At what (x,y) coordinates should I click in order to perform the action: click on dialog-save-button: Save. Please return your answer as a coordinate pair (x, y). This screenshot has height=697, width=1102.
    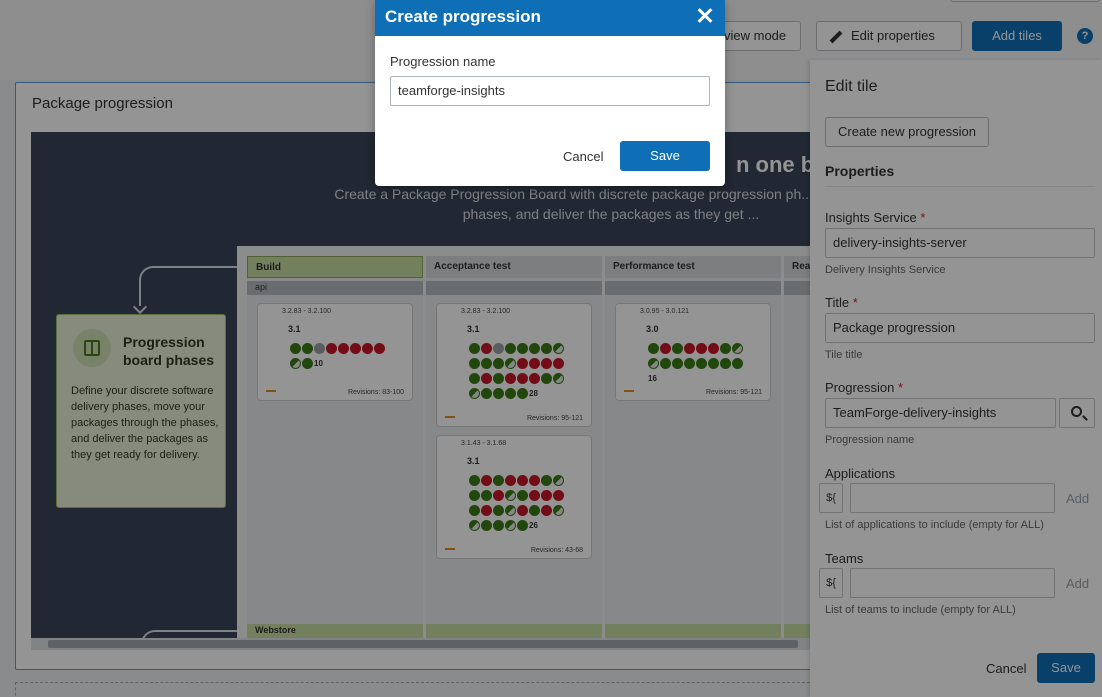
    Looking at the image, I should click on (665, 156).